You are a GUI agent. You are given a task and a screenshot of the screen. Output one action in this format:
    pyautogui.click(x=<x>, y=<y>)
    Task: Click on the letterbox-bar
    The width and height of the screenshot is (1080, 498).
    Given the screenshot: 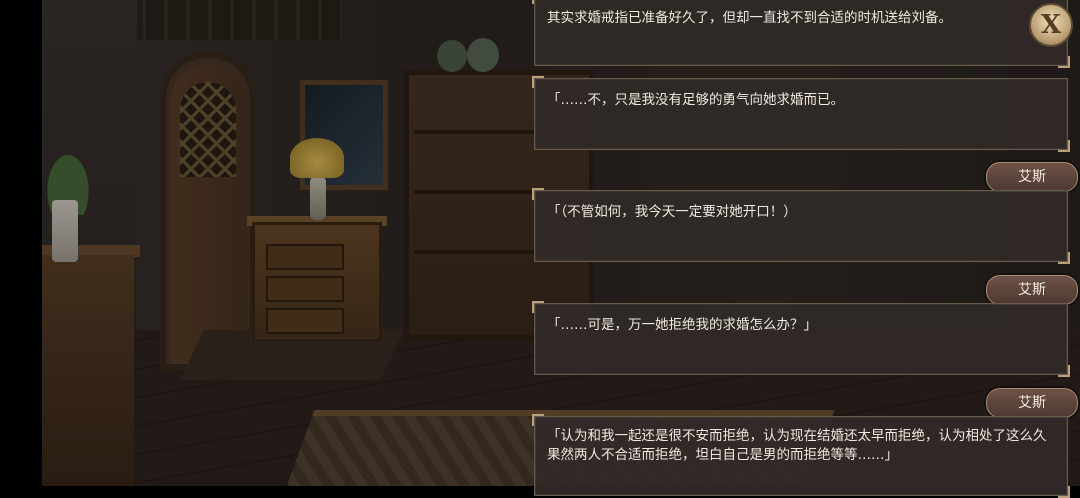 What is the action you would take?
    pyautogui.click(x=21, y=243)
    